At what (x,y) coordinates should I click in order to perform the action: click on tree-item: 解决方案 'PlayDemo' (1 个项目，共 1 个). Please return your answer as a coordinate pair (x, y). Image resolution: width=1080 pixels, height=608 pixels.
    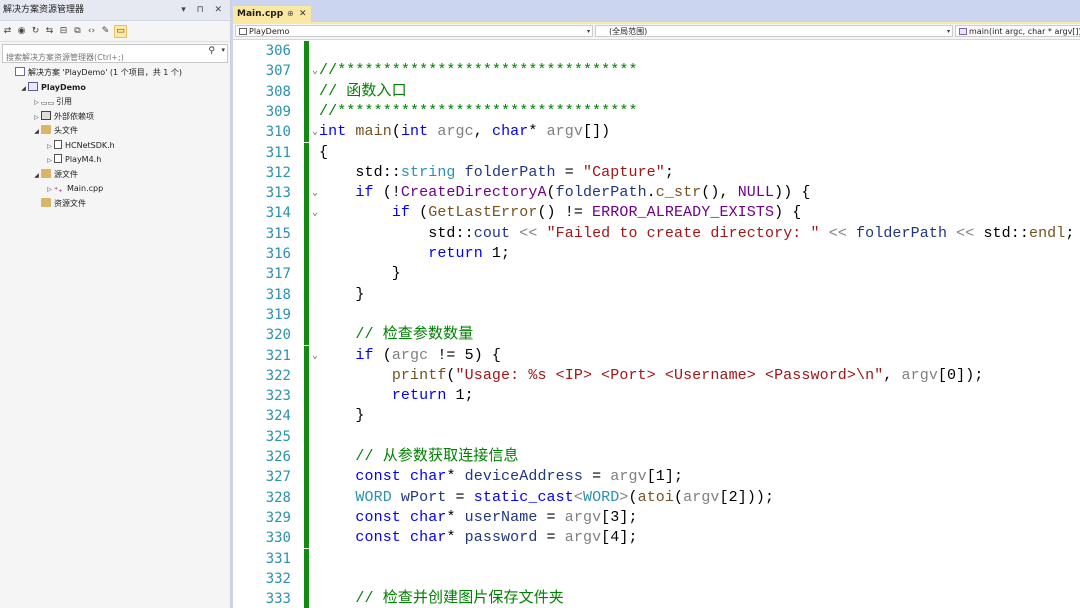
    Looking at the image, I should click on (115, 73).